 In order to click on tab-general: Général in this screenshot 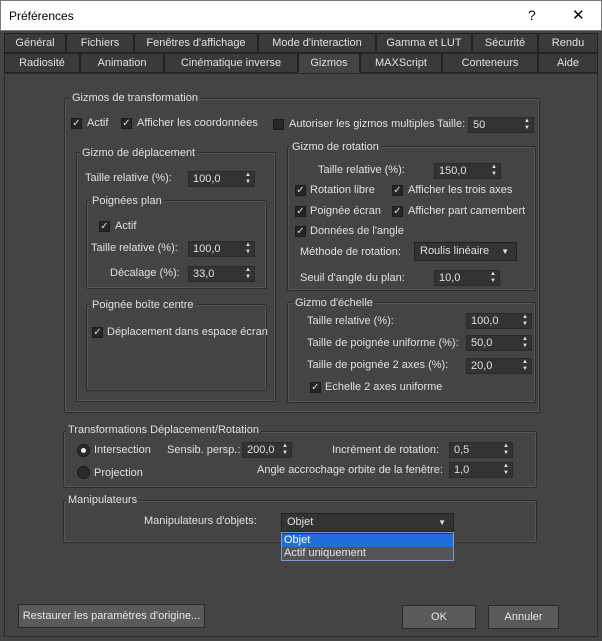, I will do `click(35, 43)`.